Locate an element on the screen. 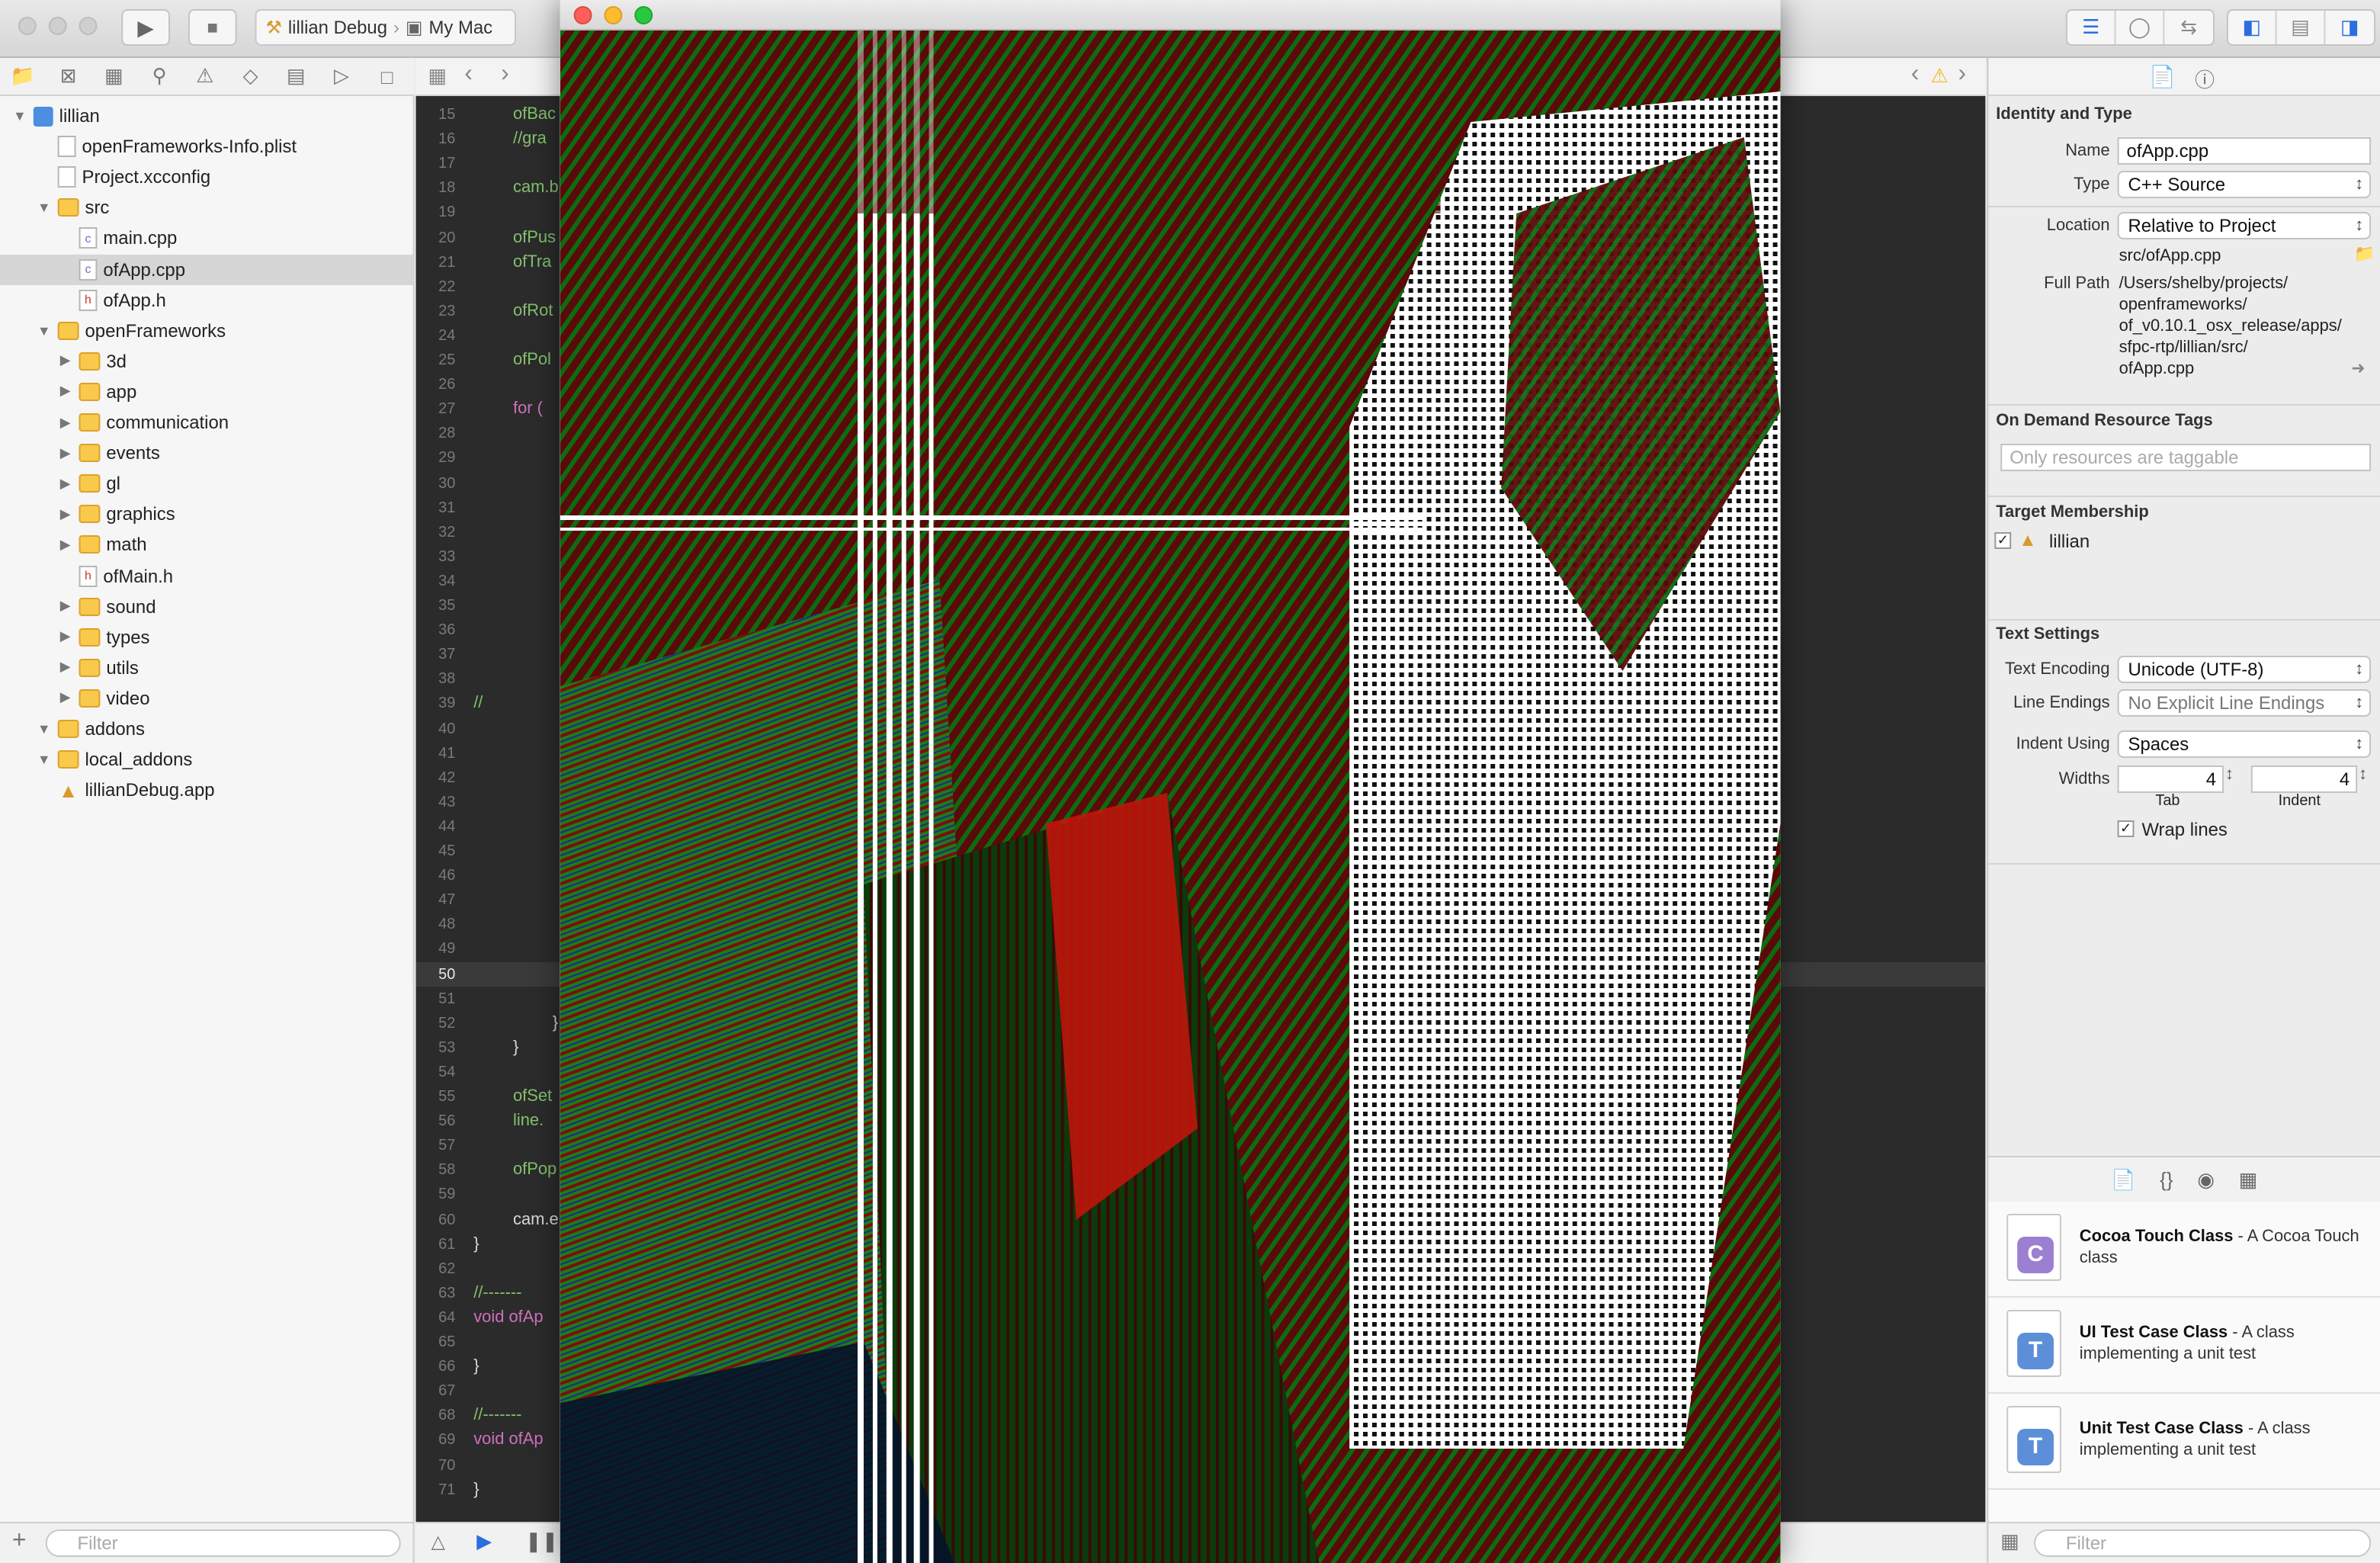 The image size is (2380, 1563). tab-stepper: ↕ is located at coordinates (2229, 774).